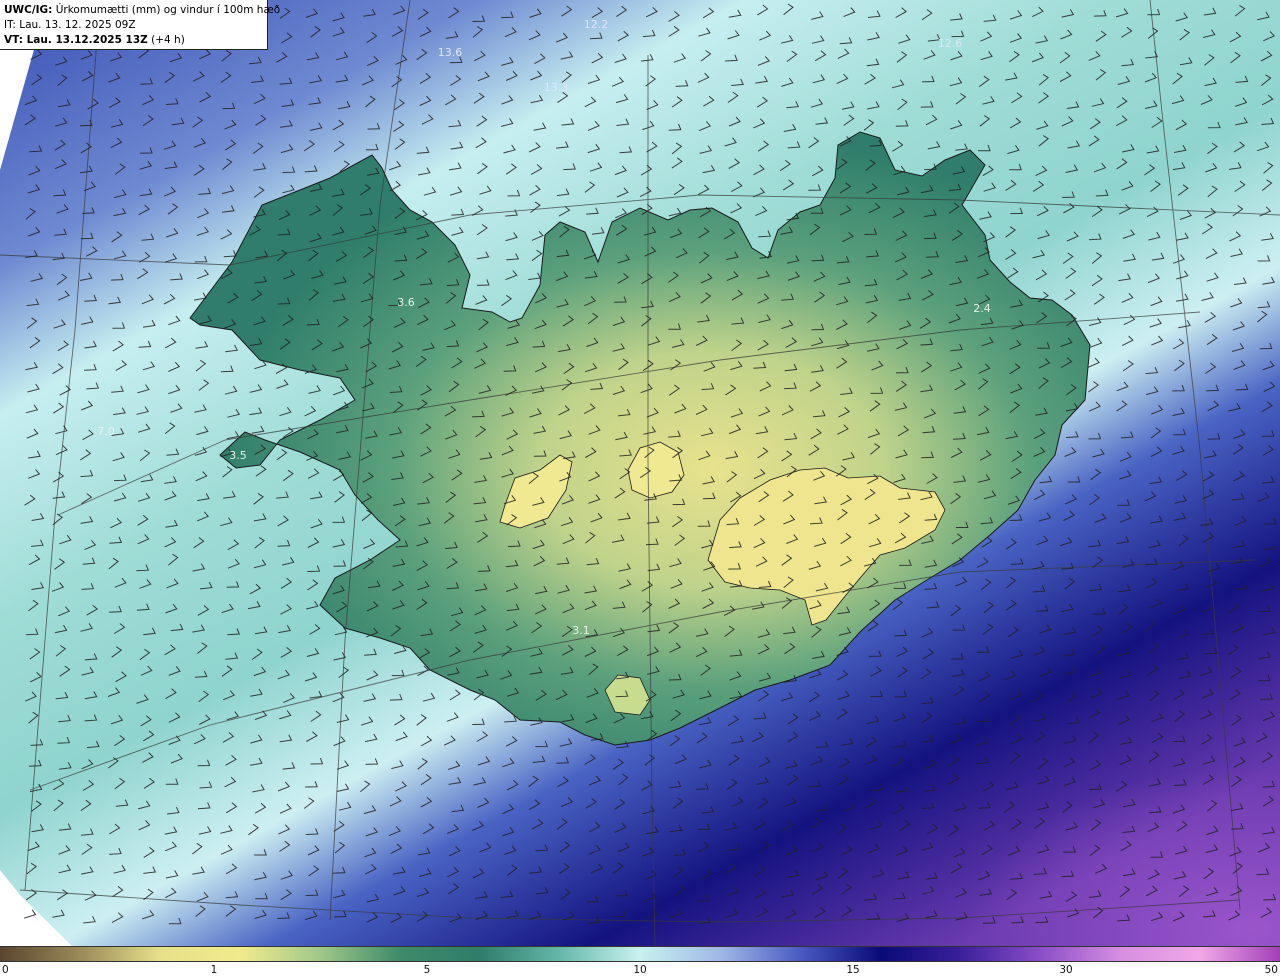 This screenshot has width=1280, height=978. I want to click on scale-tick-label: 50, so click(1271, 970).